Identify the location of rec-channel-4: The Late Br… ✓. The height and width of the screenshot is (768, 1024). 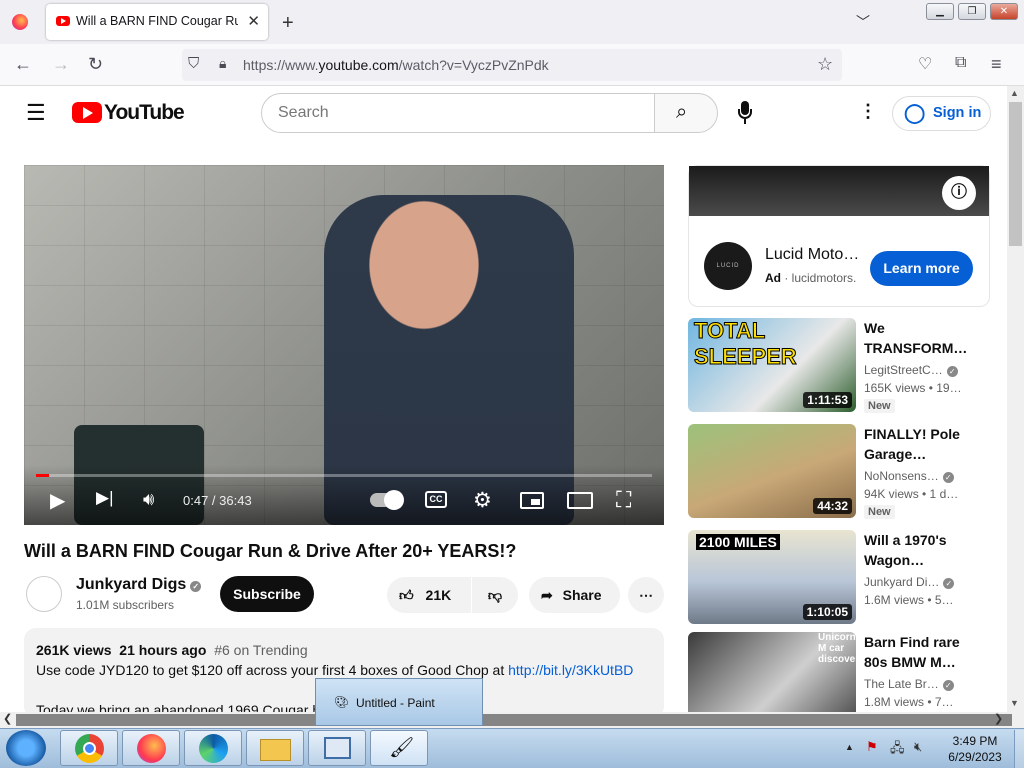
(929, 684).